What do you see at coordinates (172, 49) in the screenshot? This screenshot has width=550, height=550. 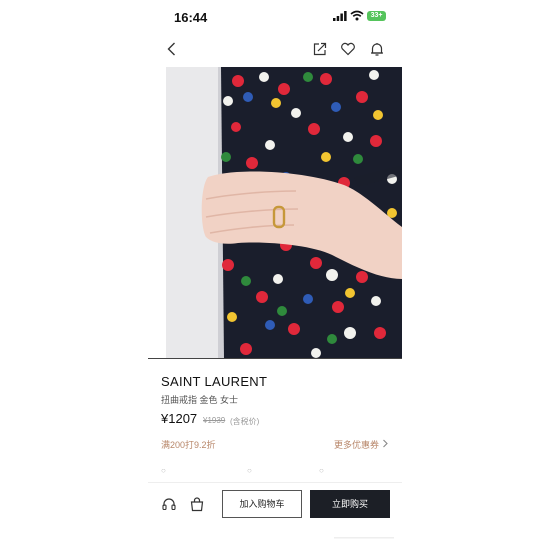 I see `chevron-left-icon` at bounding box center [172, 49].